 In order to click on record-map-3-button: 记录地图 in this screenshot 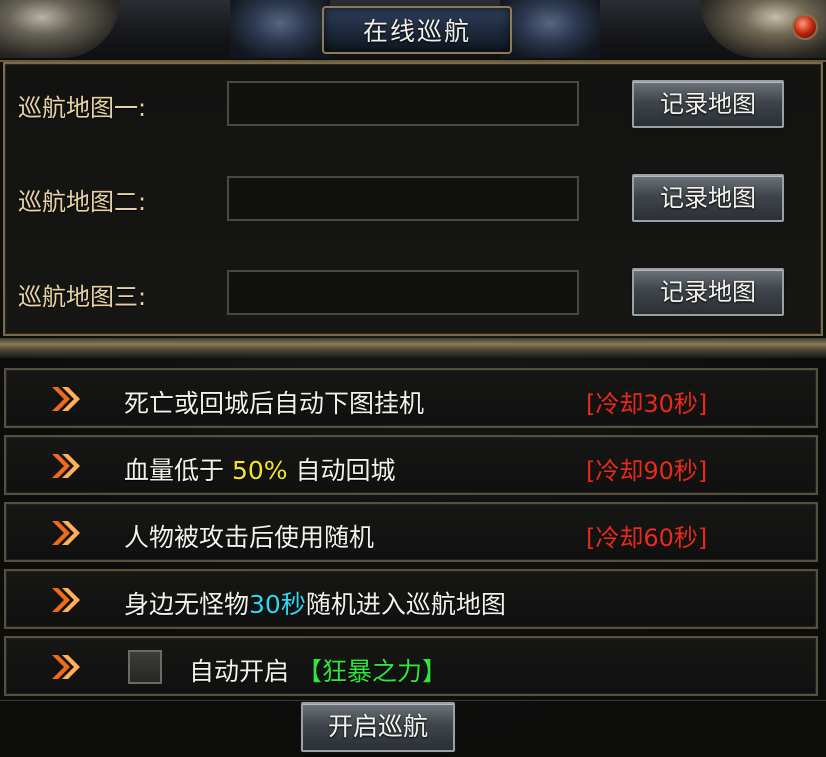, I will do `click(708, 292)`.